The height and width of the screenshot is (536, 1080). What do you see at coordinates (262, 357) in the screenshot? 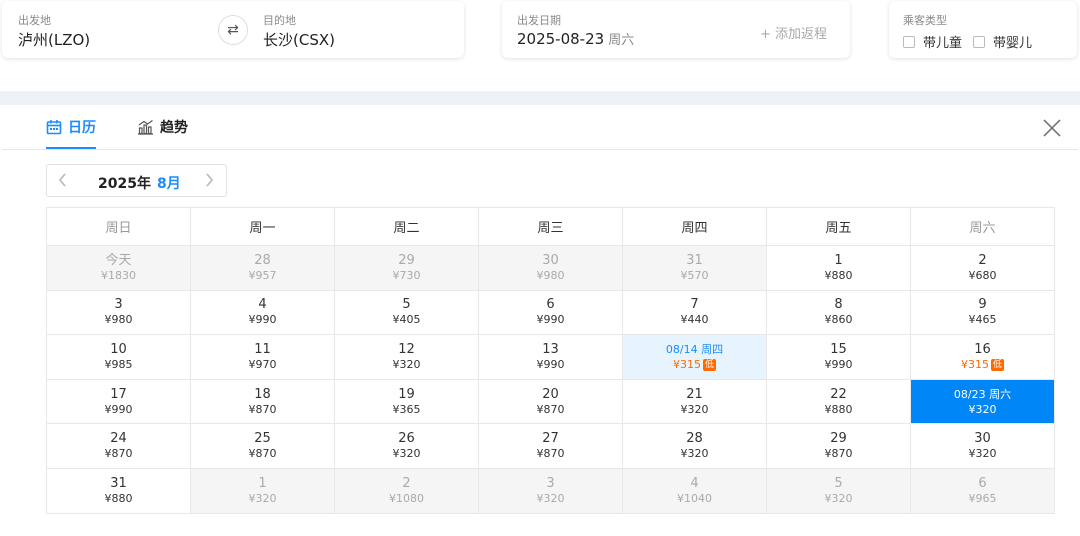
I see `calendar-day-cell: 11 ¥970` at bounding box center [262, 357].